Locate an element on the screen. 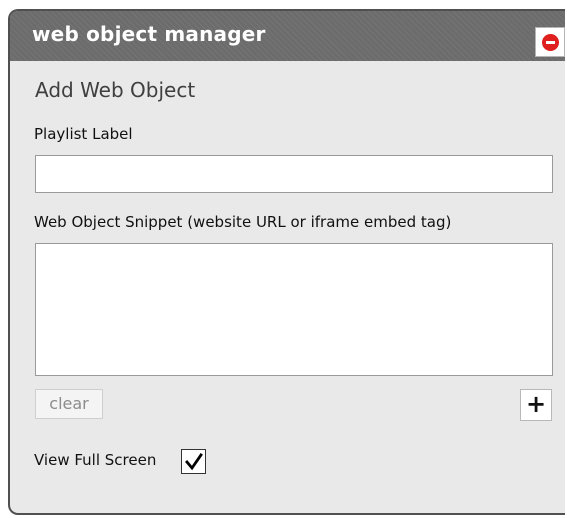  dialog-title: web object manager is located at coordinates (149, 34).